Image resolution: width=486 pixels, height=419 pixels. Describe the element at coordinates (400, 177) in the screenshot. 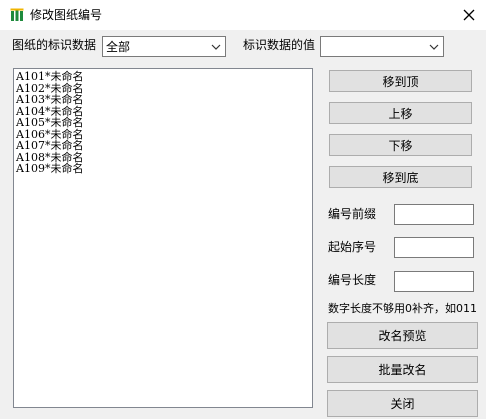

I see `move-to-bottom-button: 移到底` at that location.